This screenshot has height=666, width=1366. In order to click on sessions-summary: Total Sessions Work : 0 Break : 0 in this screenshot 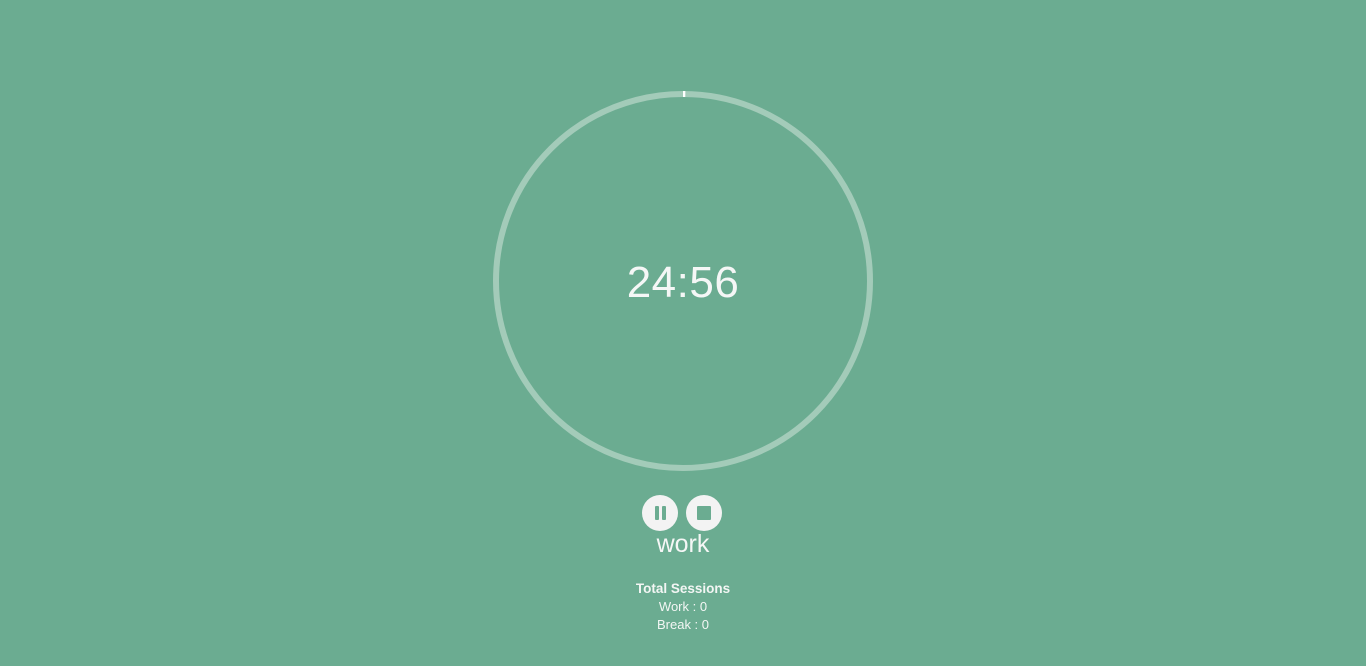, I will do `click(683, 607)`.